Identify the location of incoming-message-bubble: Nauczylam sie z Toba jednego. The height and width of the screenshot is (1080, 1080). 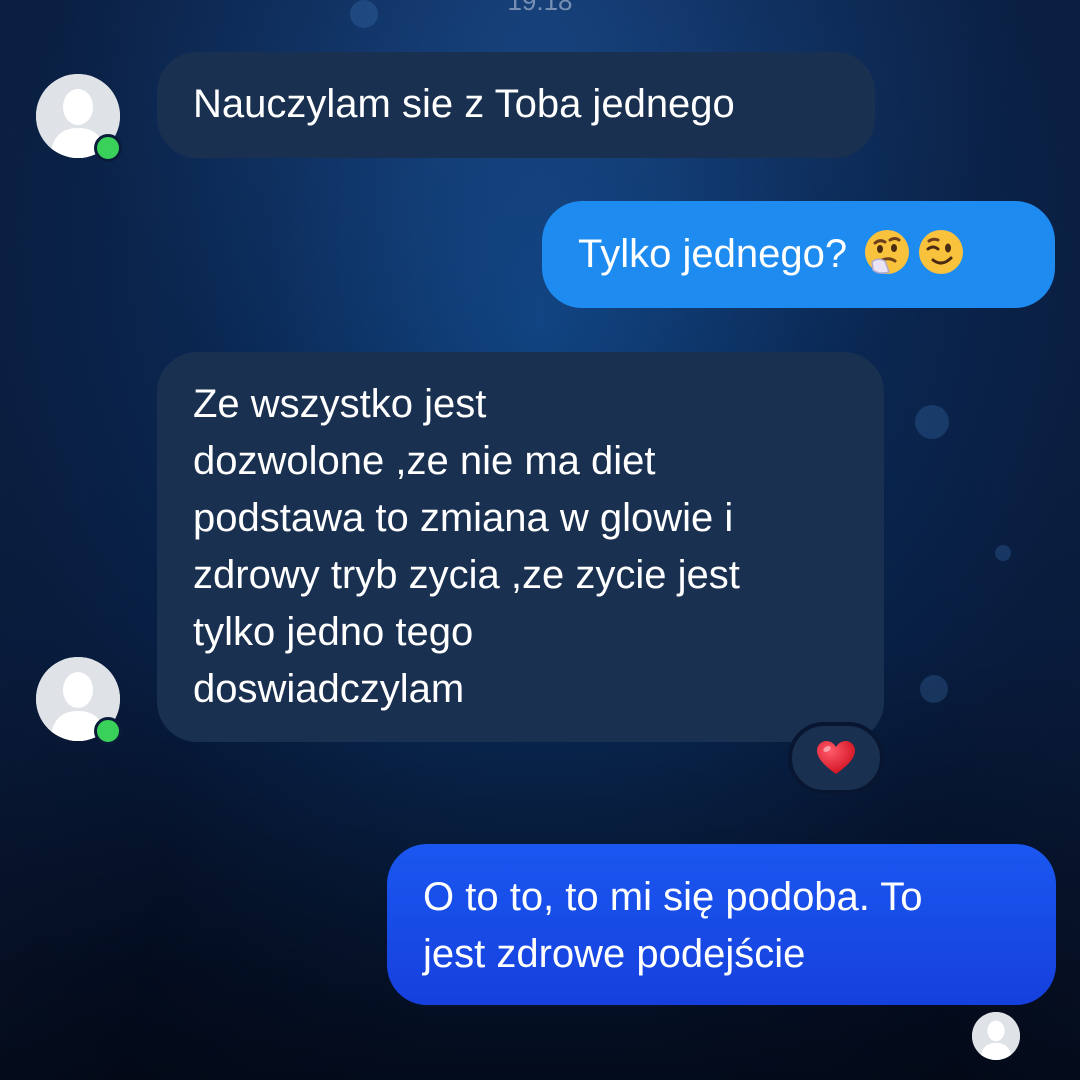
(516, 105).